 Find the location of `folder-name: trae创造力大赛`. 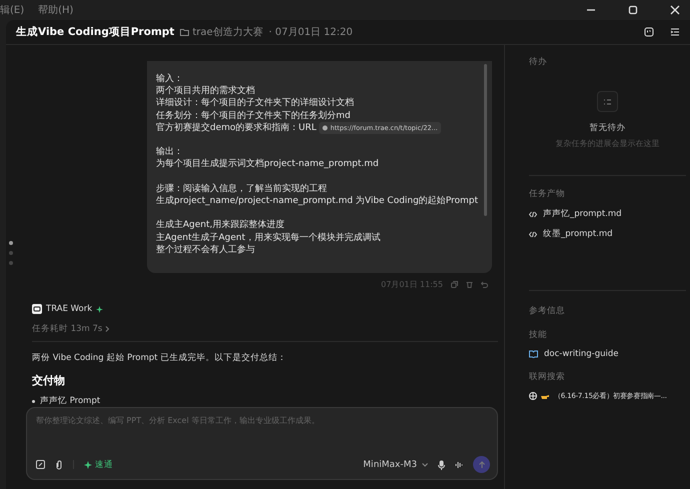

folder-name: trae创造力大赛 is located at coordinates (227, 32).